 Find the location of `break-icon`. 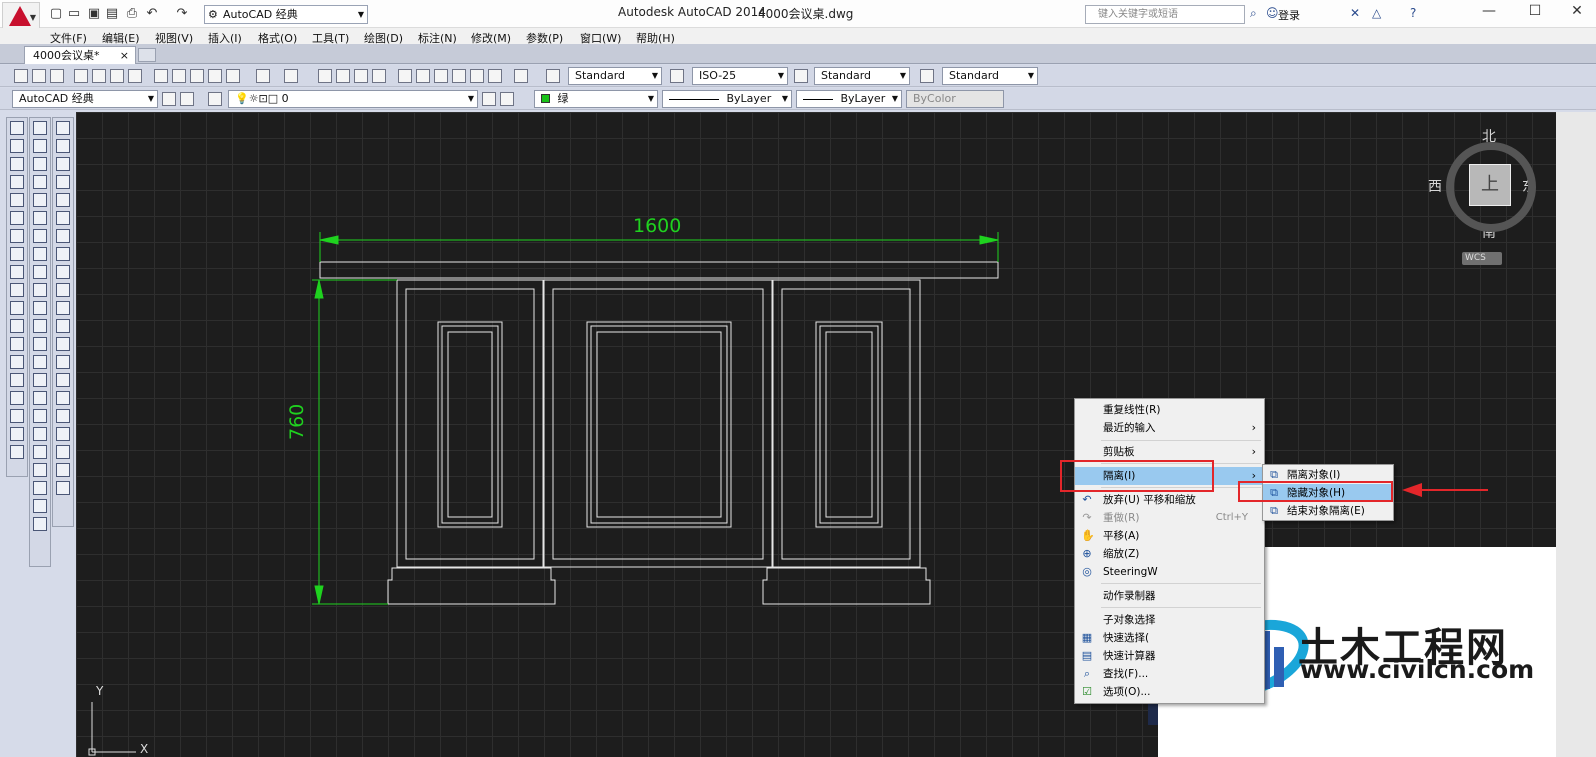

break-icon is located at coordinates (40, 326).